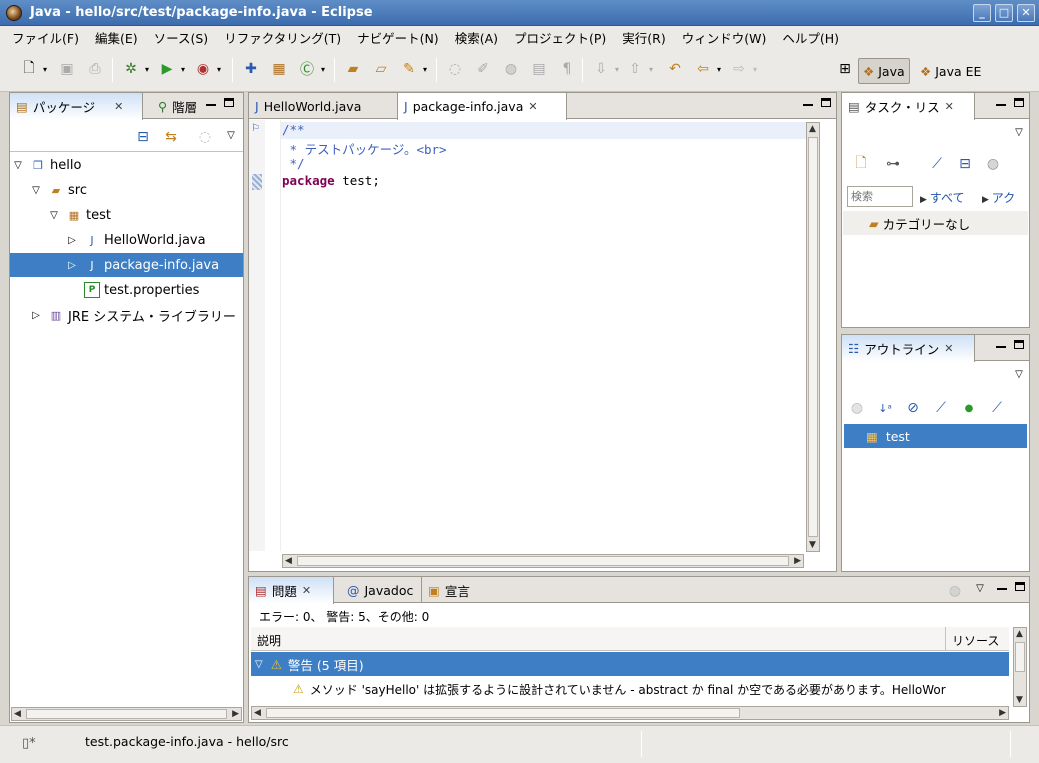  I want to click on tree-item-src: ▽ ▰ src, so click(126, 190).